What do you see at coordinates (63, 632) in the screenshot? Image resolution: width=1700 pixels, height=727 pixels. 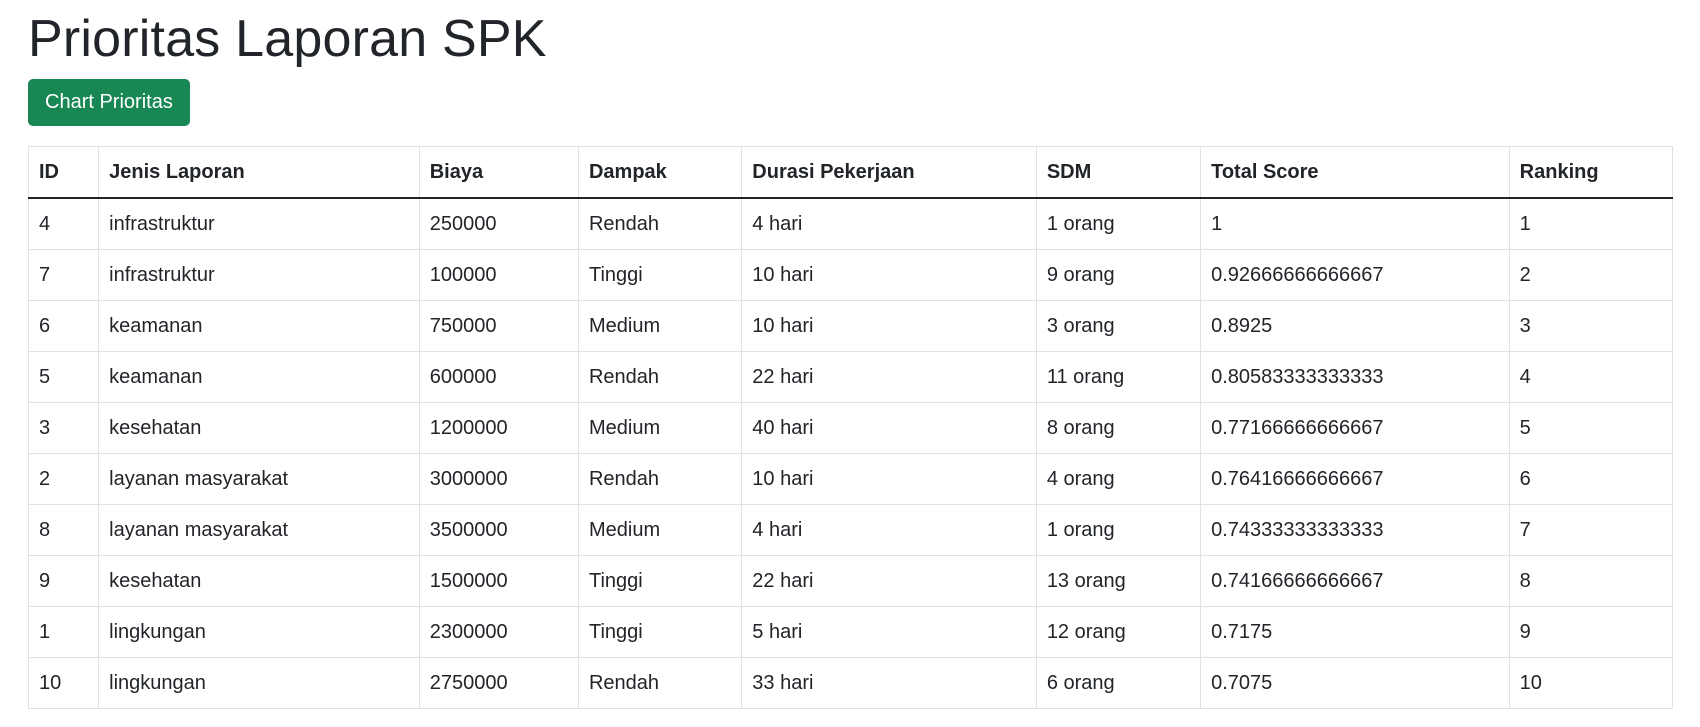 I see `cell-id: 1` at bounding box center [63, 632].